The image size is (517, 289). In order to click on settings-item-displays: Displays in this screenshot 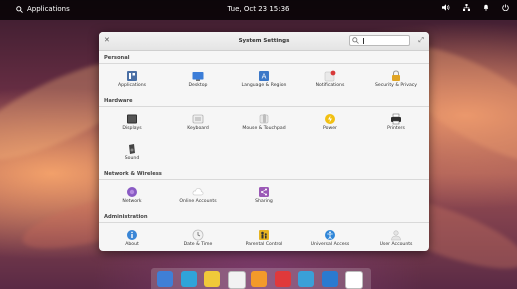, I will do `click(132, 122)`.